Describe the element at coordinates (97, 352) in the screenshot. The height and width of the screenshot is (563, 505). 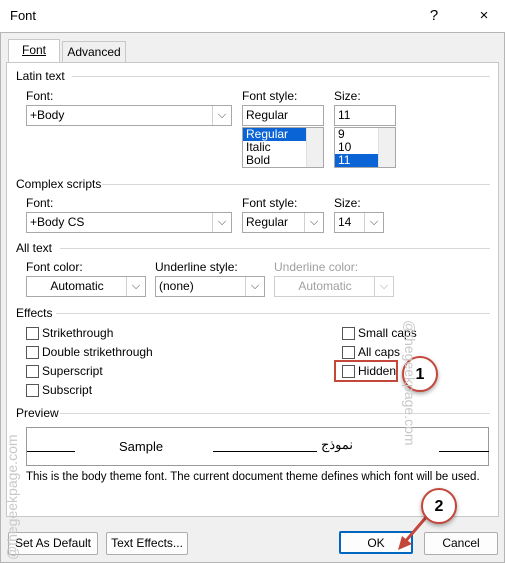
I see `double-strikethrough-label: Double strikethrough` at that location.